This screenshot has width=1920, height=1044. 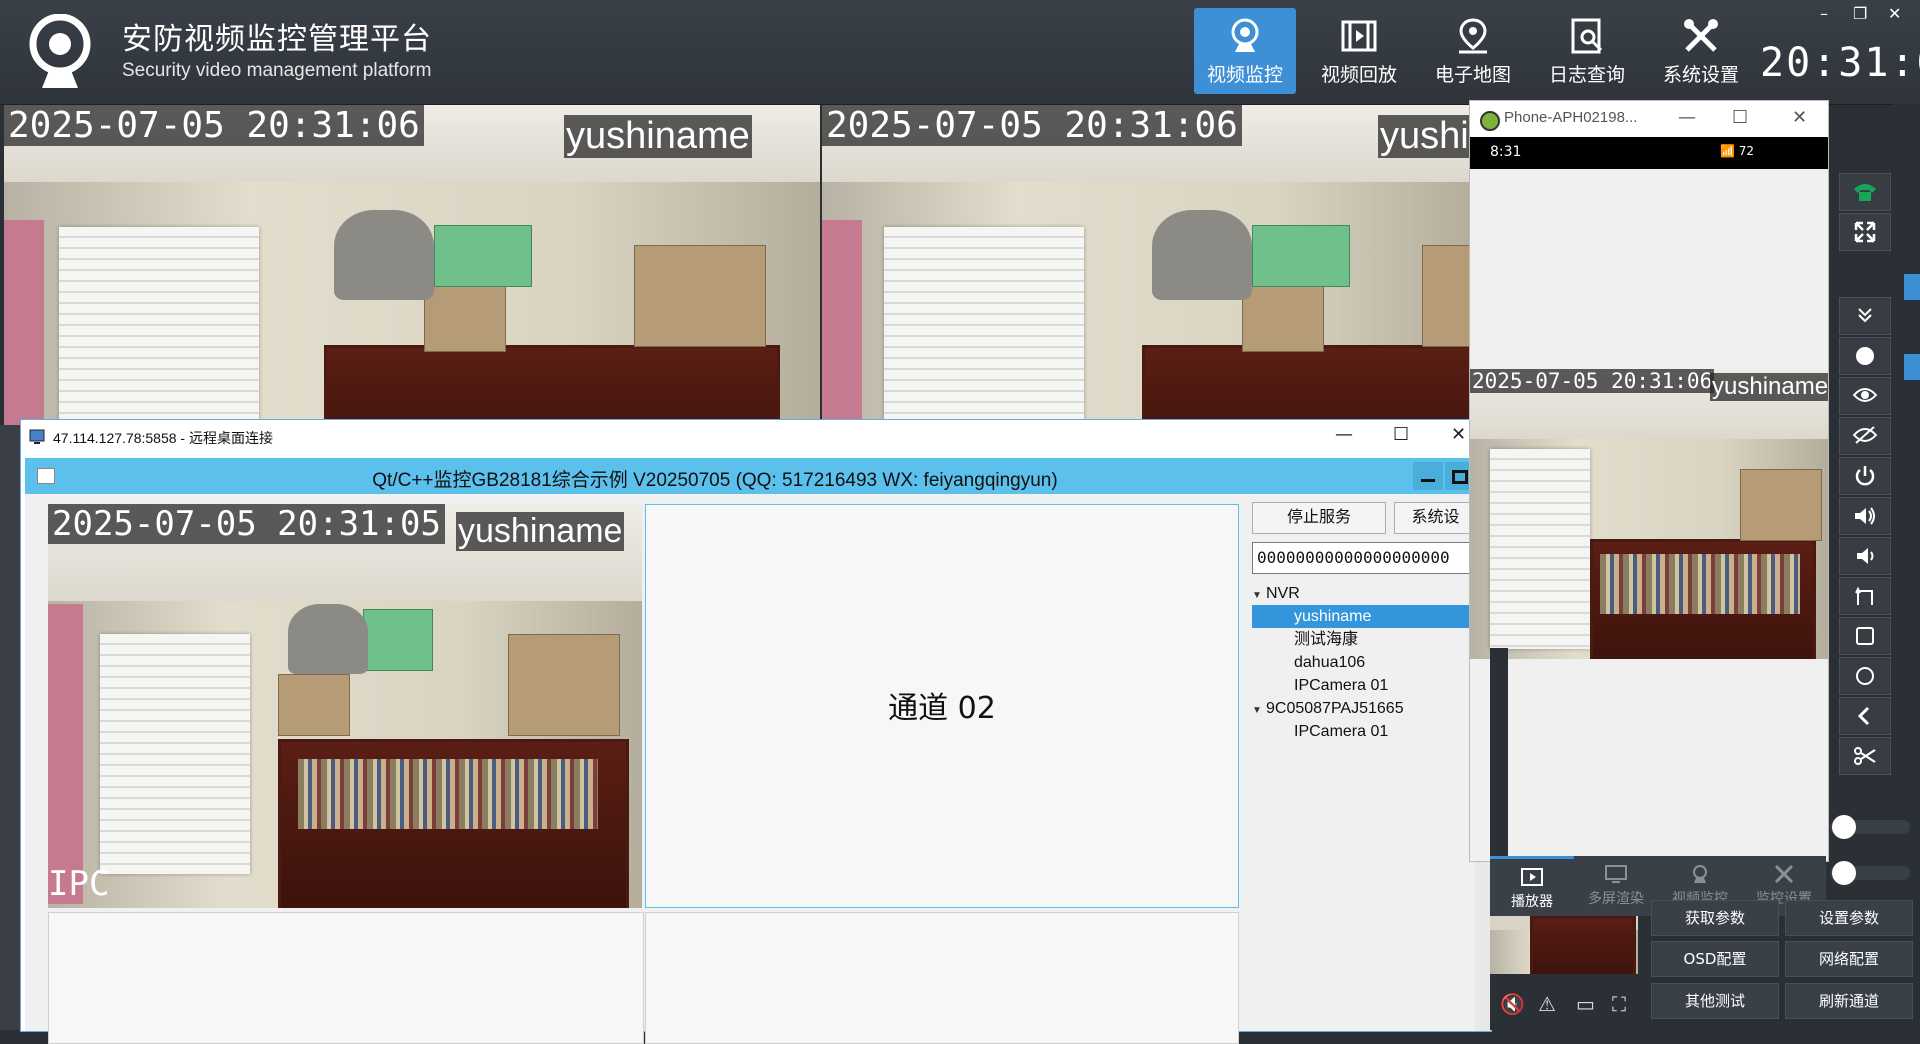 What do you see at coordinates (412, 265) in the screenshot?
I see `video-window-1: 2025-07-05 20:31:06 yushiname` at bounding box center [412, 265].